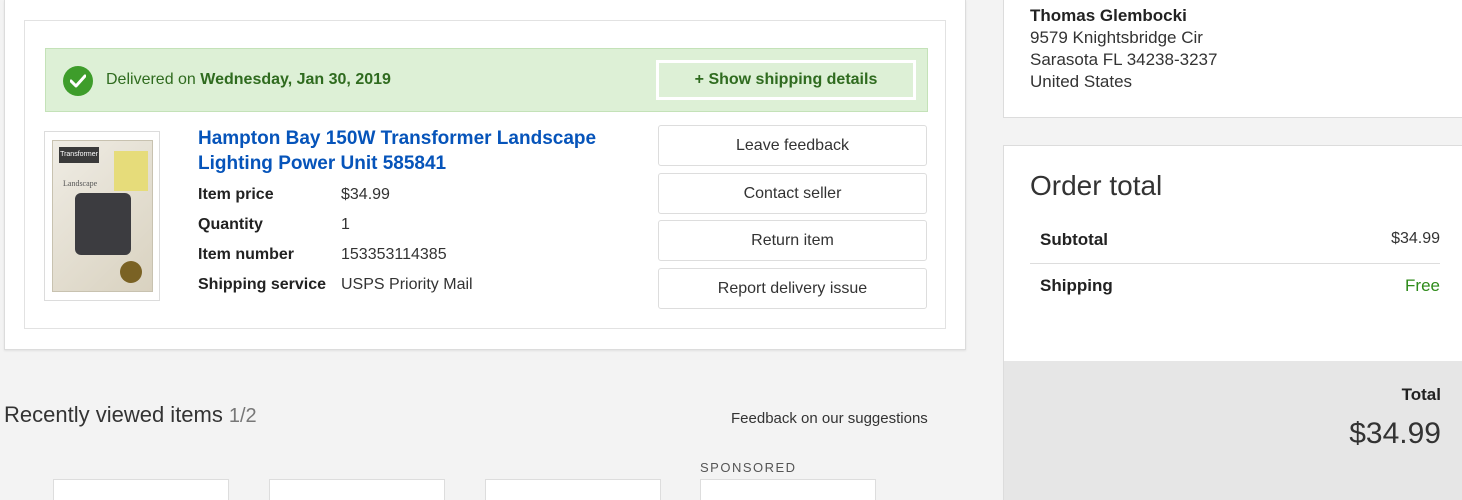  I want to click on product-image: Transformer Landscape, so click(102, 216).